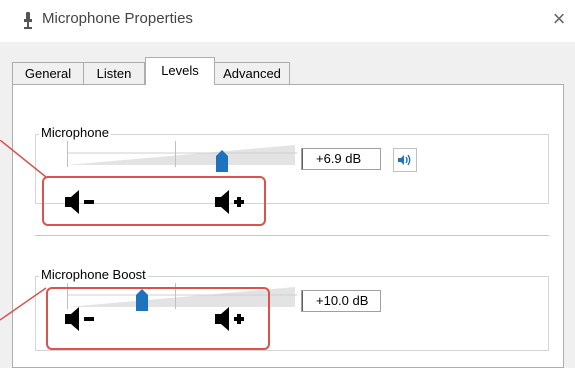 The width and height of the screenshot is (575, 368). I want to click on speaker-volume-icon, so click(404, 160).